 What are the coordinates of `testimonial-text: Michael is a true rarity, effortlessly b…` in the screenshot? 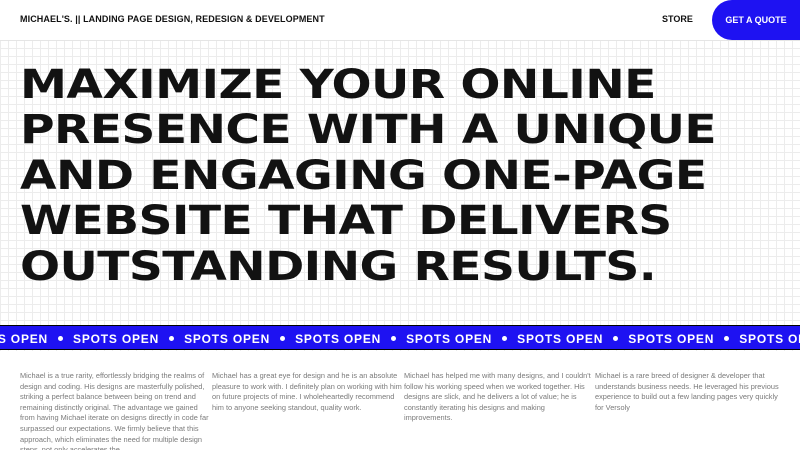 It's located at (114, 410).